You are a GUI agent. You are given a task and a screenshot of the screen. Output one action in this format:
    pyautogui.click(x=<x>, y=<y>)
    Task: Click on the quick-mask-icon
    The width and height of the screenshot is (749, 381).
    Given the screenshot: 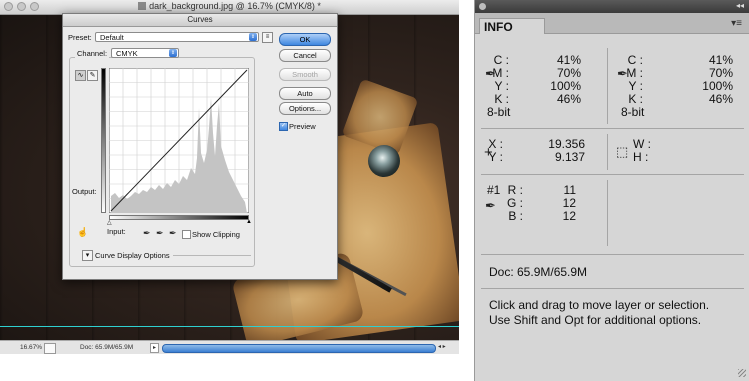 What is the action you would take?
    pyautogui.click(x=50, y=348)
    